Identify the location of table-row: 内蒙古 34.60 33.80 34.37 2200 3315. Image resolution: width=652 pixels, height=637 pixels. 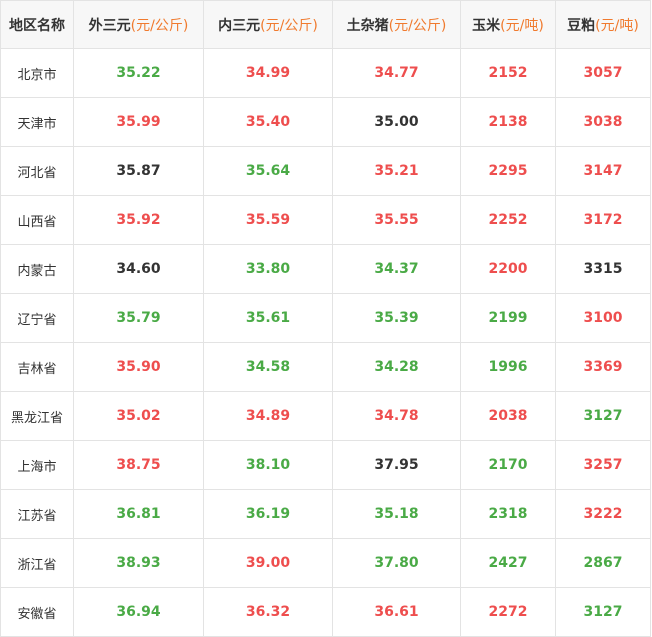
(325, 269).